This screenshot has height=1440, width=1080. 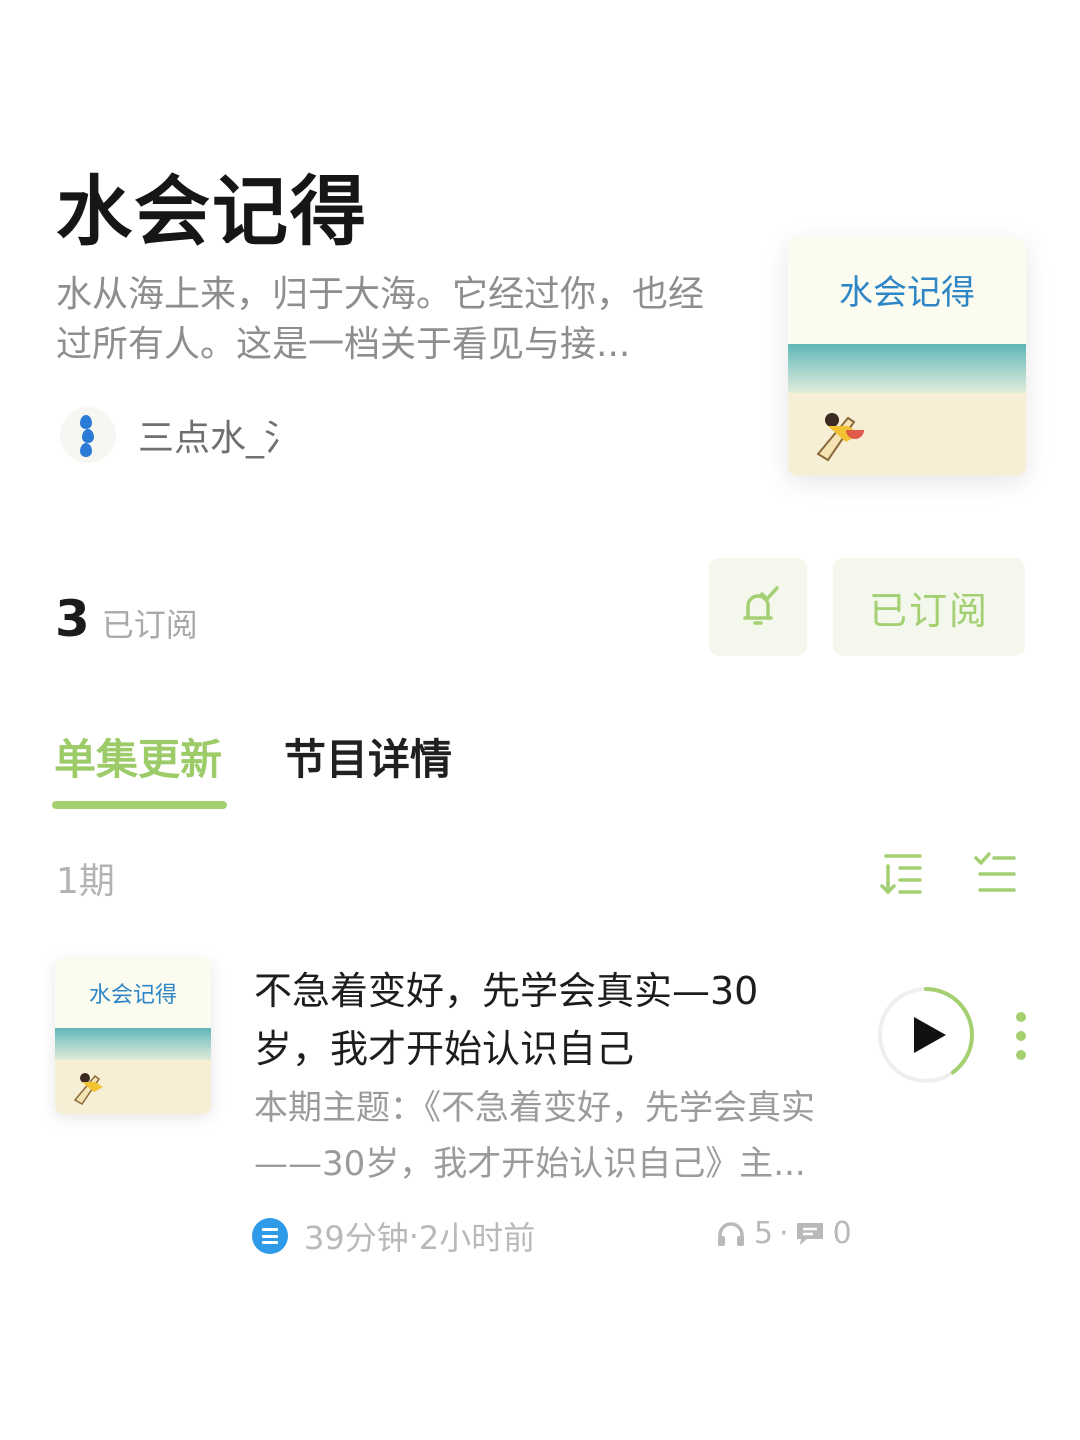 I want to click on comment-count: 0, so click(x=842, y=1233).